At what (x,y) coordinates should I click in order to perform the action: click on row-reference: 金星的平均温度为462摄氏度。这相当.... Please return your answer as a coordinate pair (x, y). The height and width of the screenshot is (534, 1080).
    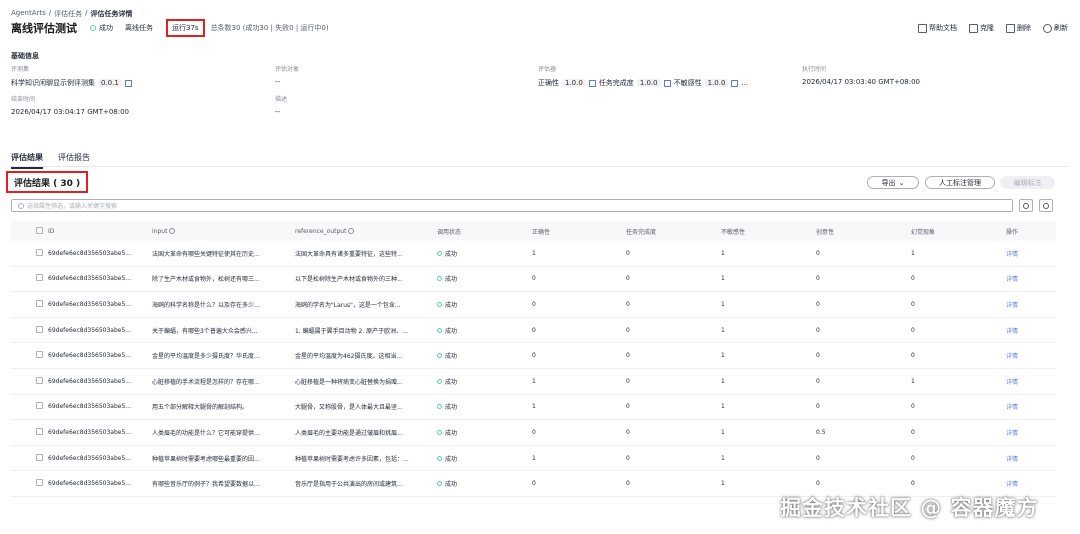
    Looking at the image, I should click on (349, 357).